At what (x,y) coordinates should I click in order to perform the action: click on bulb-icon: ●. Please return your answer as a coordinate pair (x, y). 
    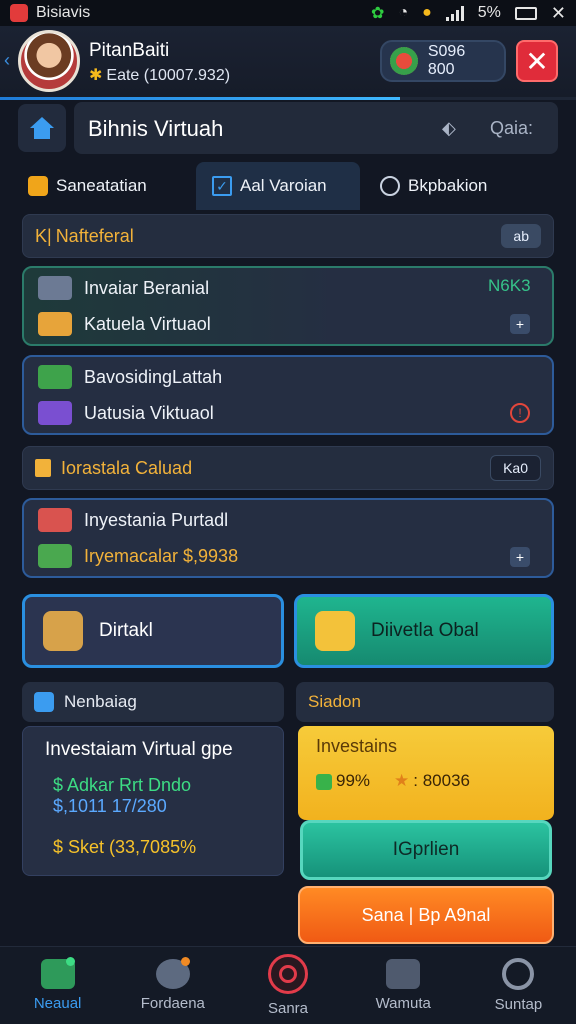
    Looking at the image, I should click on (427, 12).